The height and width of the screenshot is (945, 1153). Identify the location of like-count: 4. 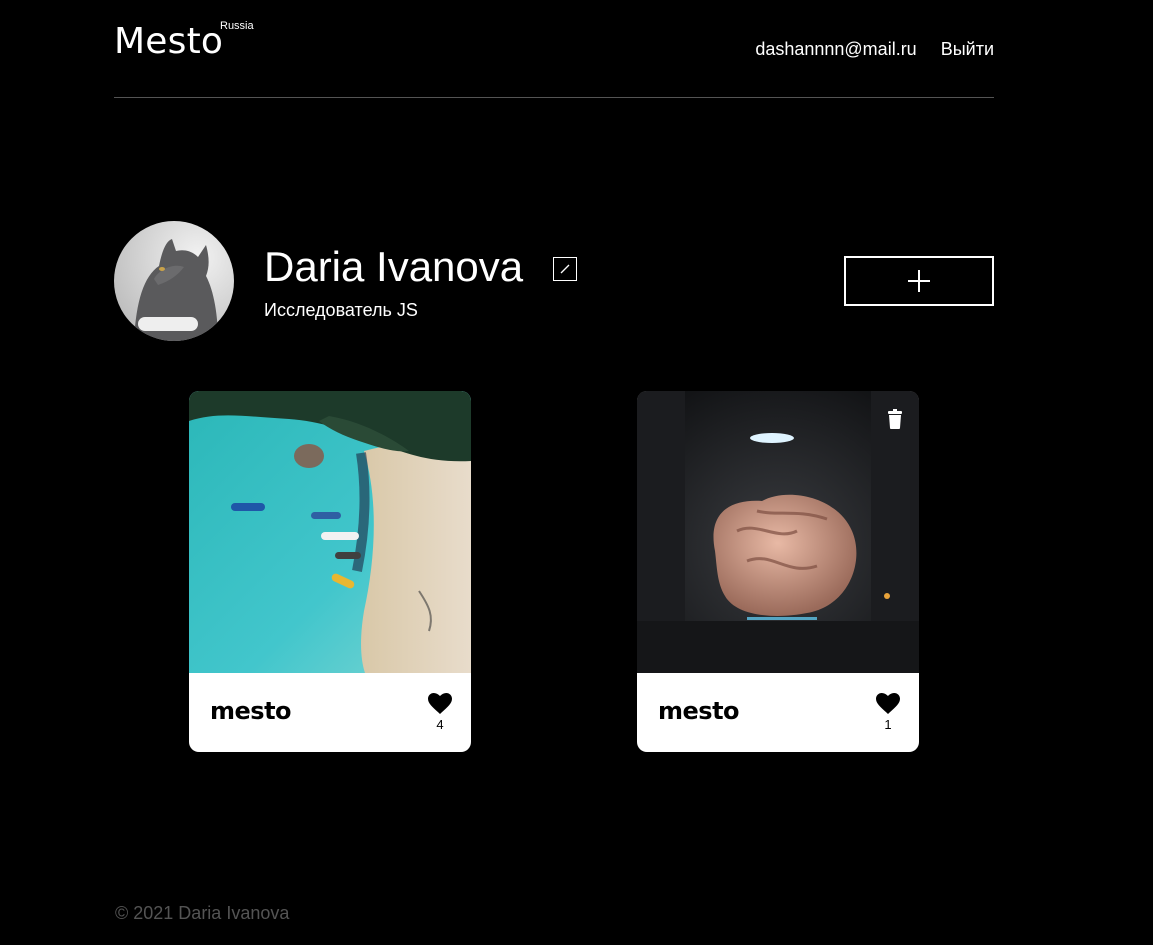
(440, 724).